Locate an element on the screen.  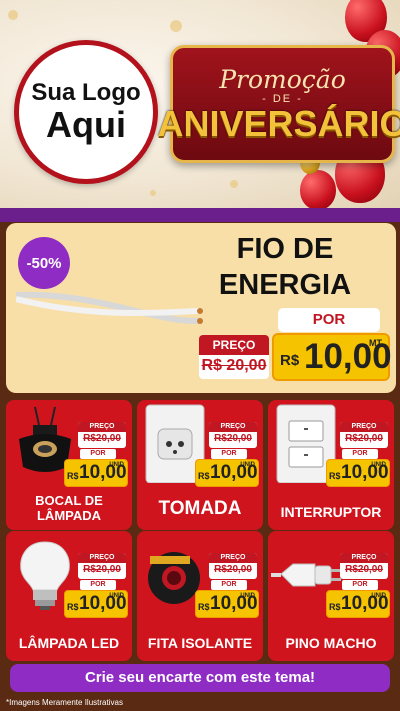
featured-name-line1: FIO DE is located at coordinates (285, 249).